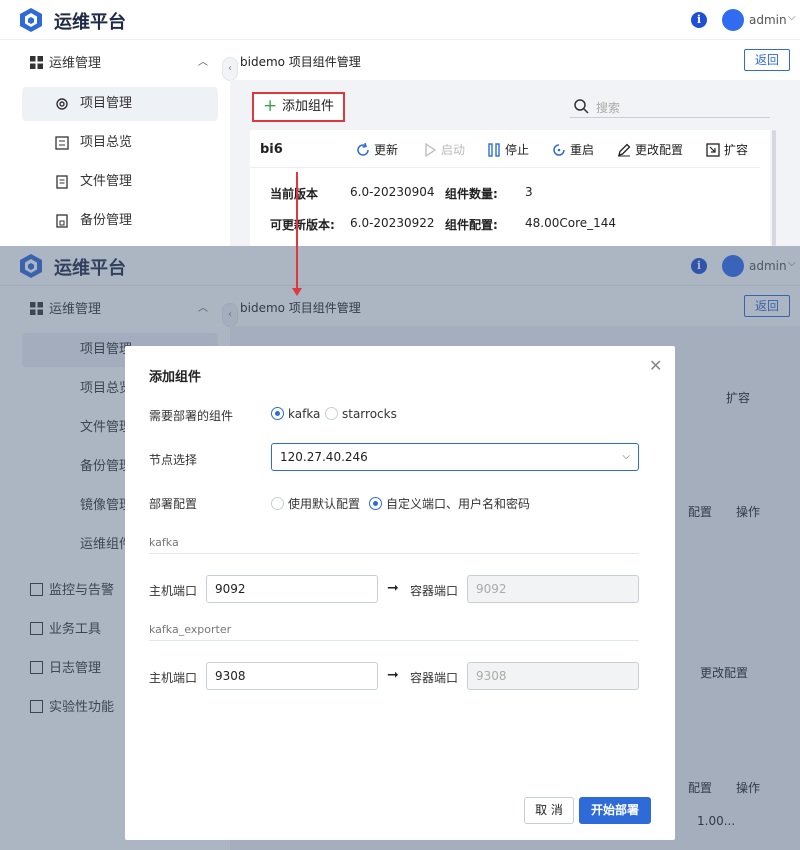 The width and height of the screenshot is (800, 850). I want to click on updatable-version-value: 6.0-20230922, so click(392, 223).